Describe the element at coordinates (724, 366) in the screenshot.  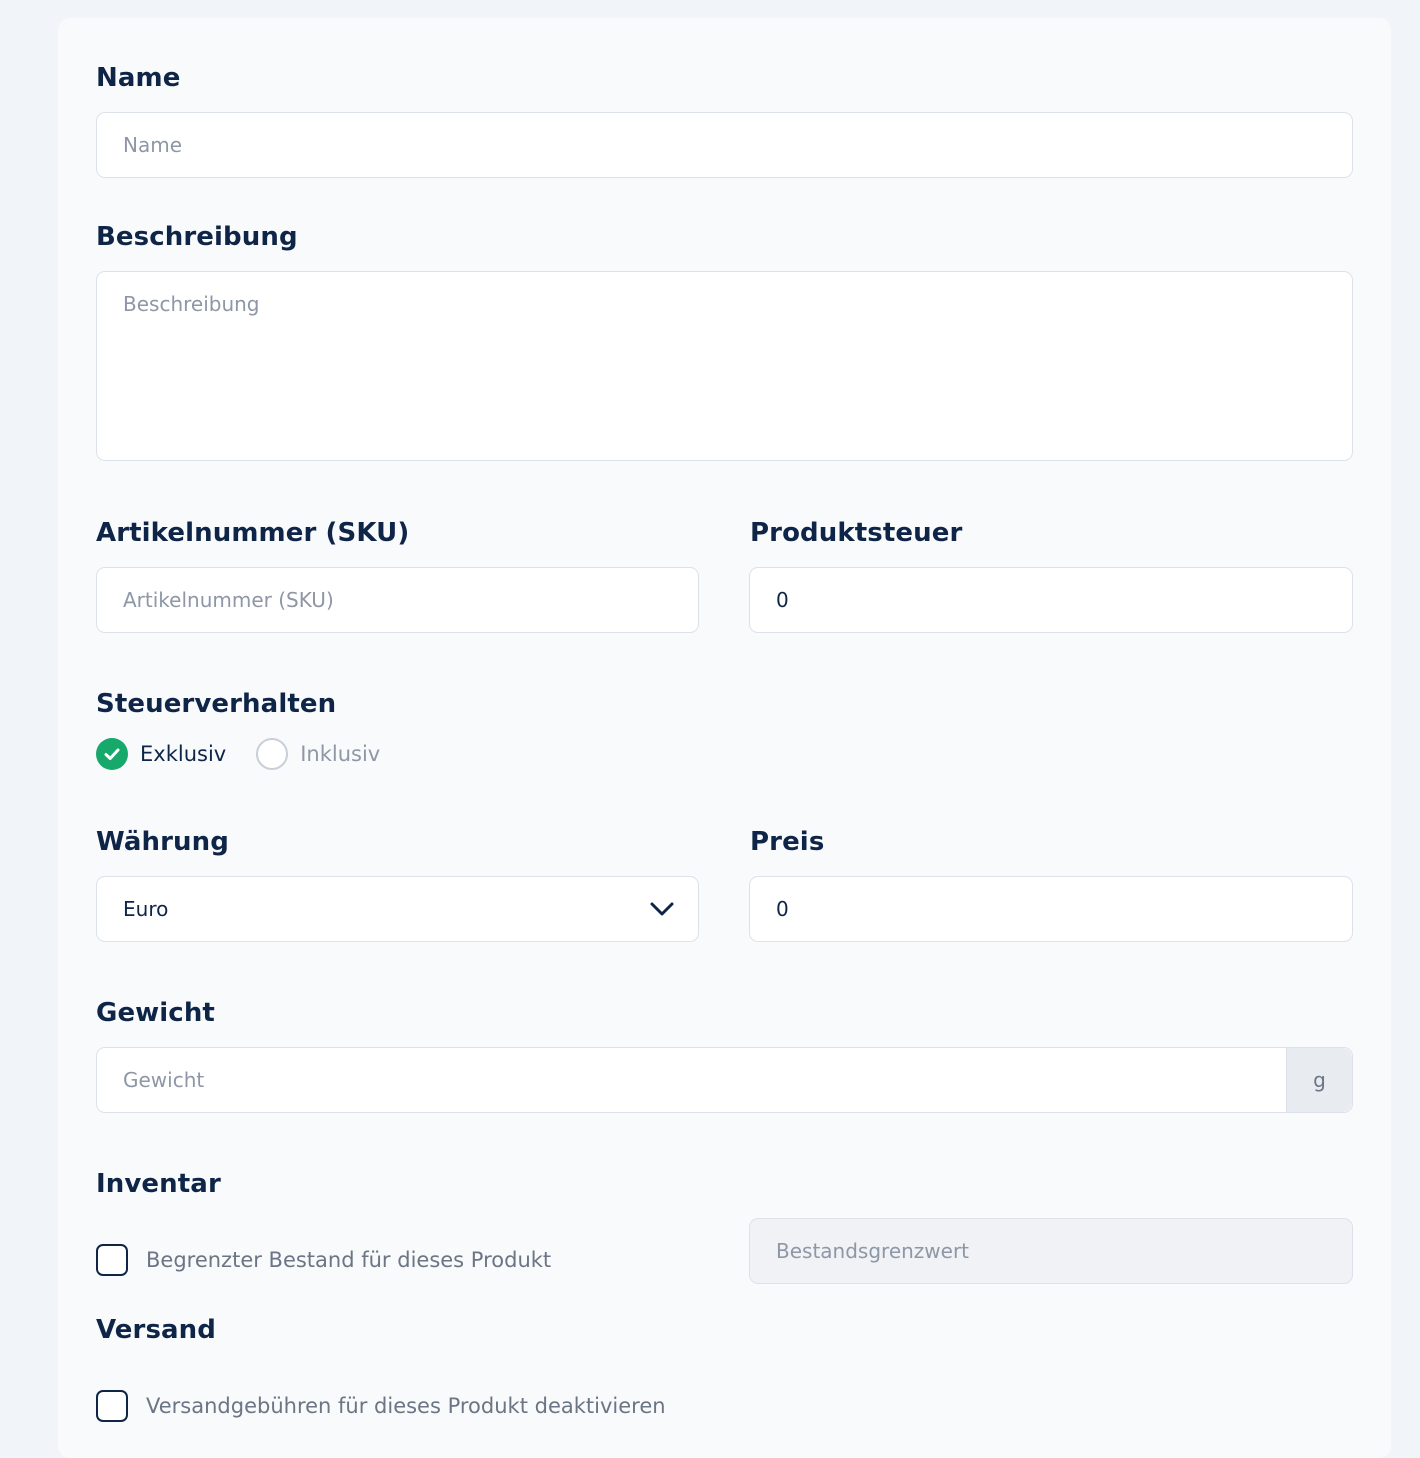
I see `description-textarea: Beschreibung` at that location.